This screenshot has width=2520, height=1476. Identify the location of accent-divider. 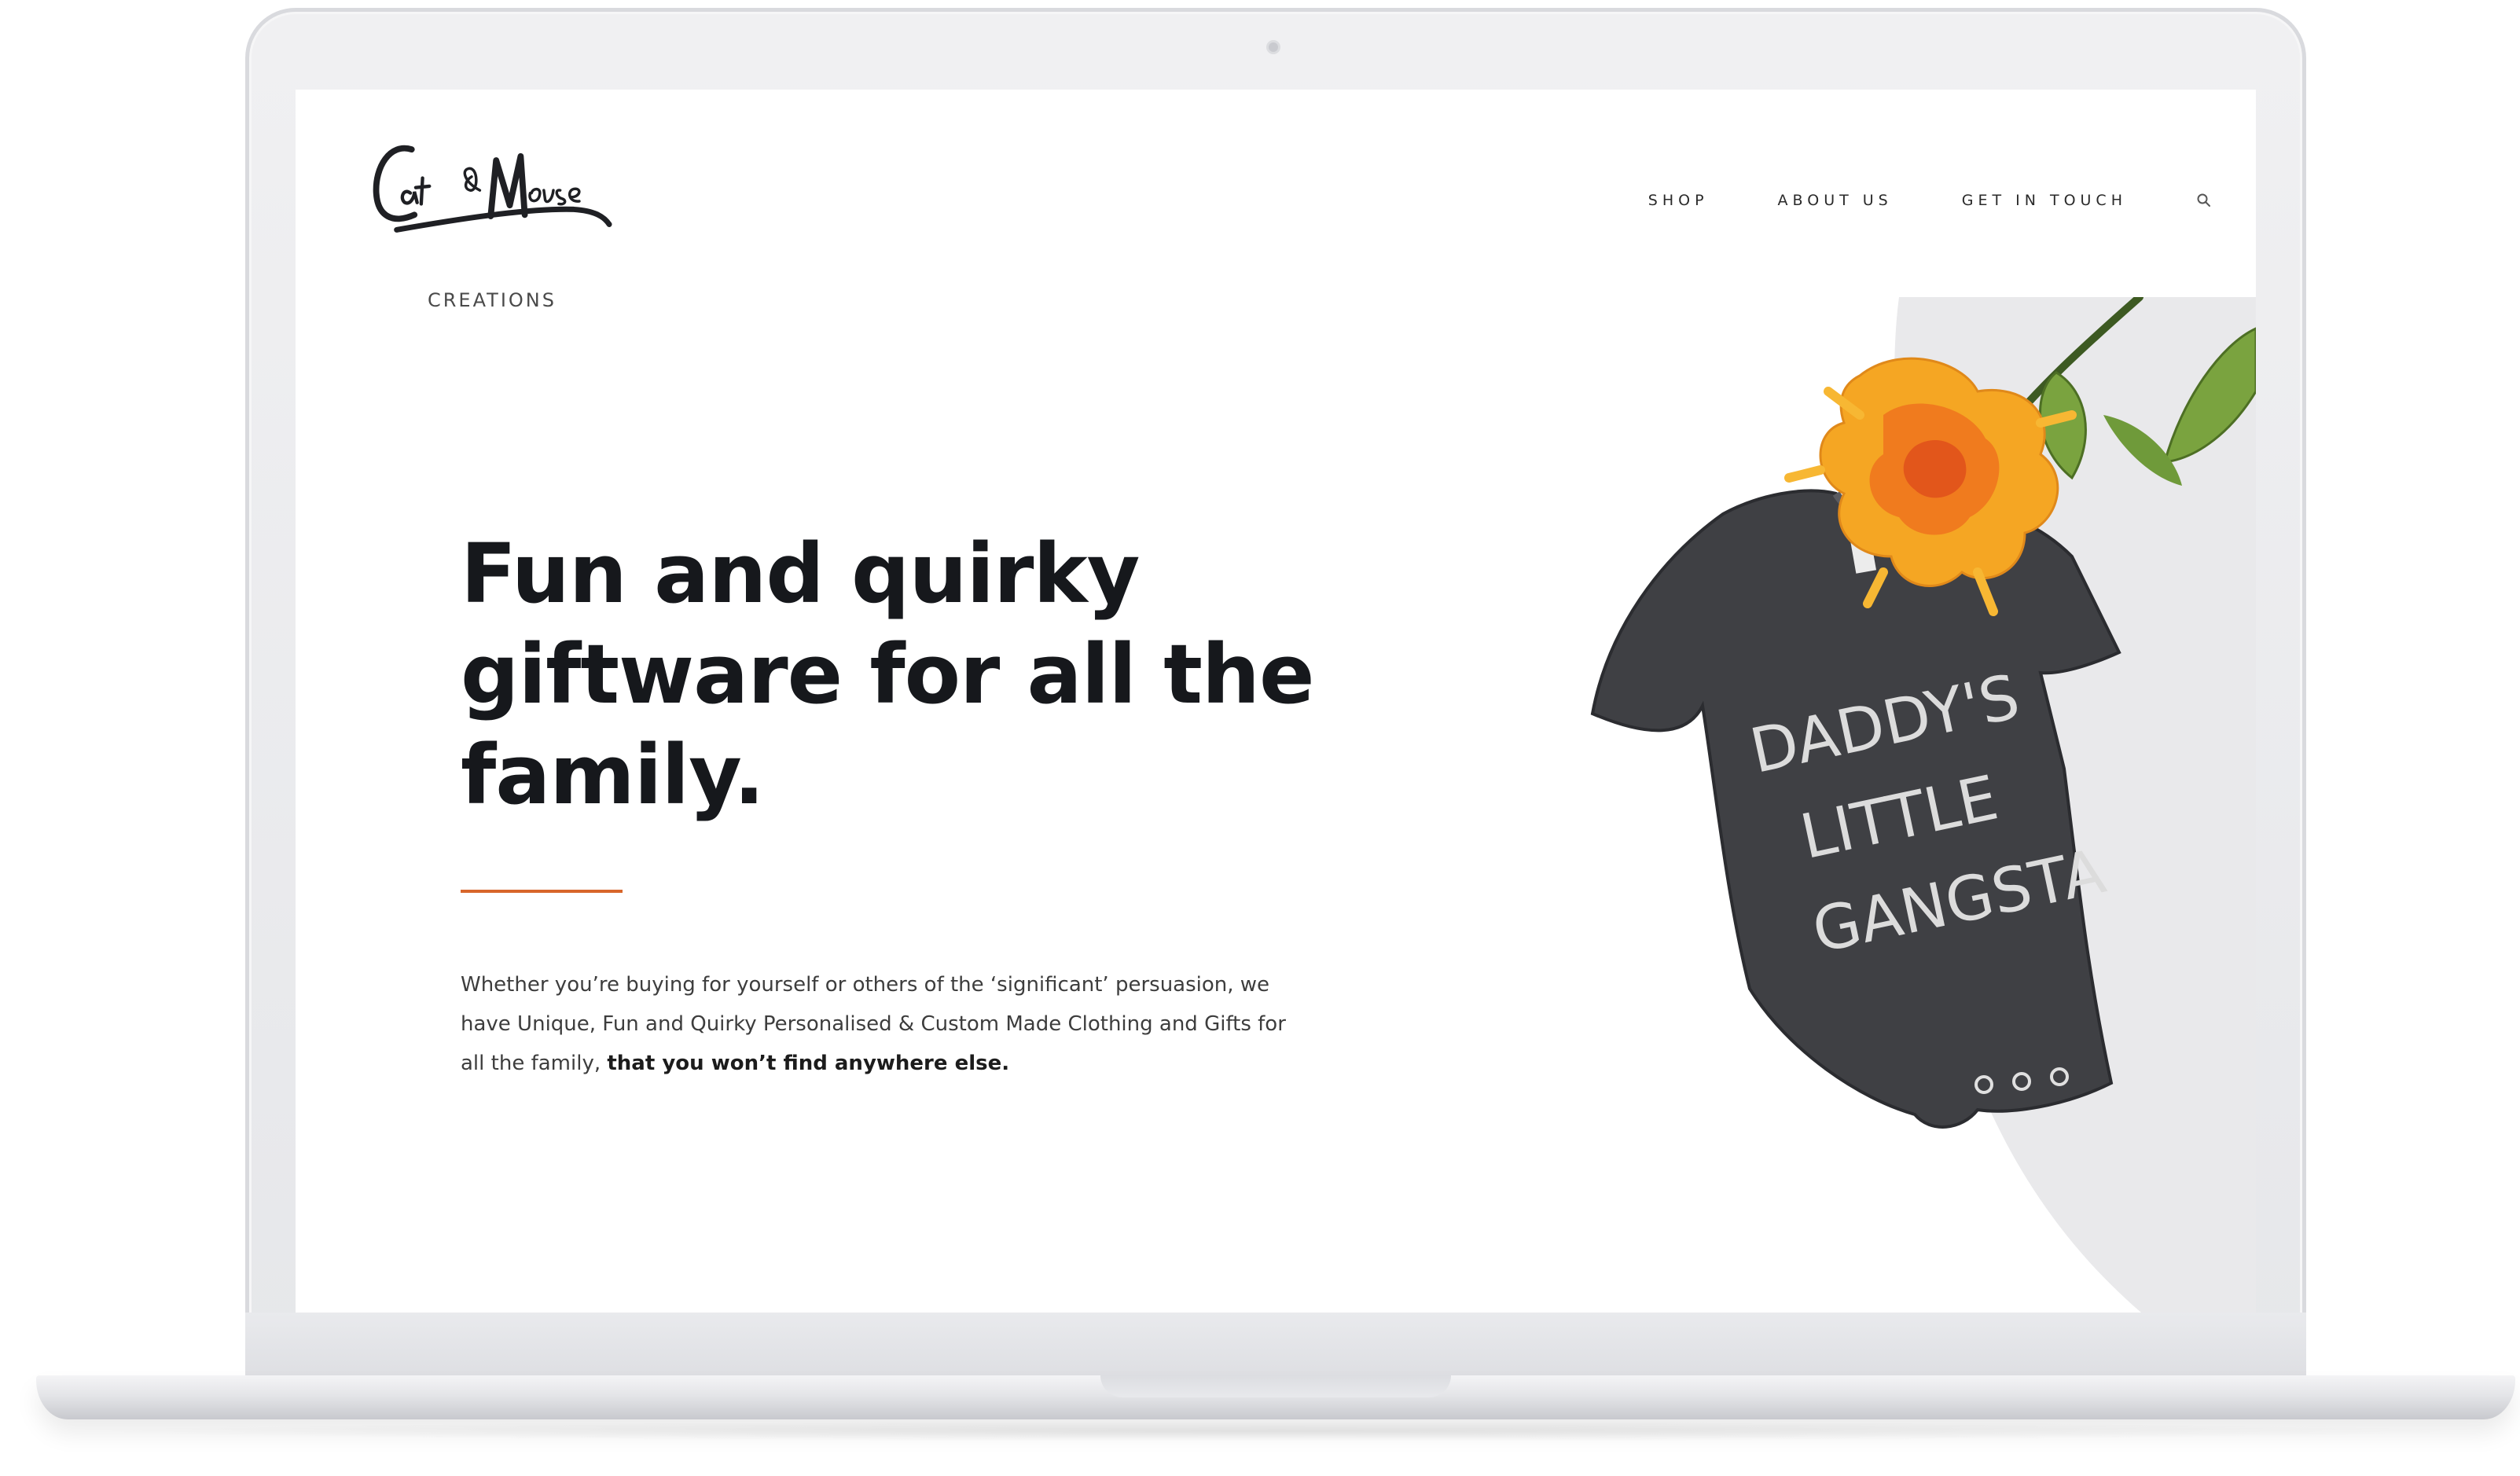
(542, 892).